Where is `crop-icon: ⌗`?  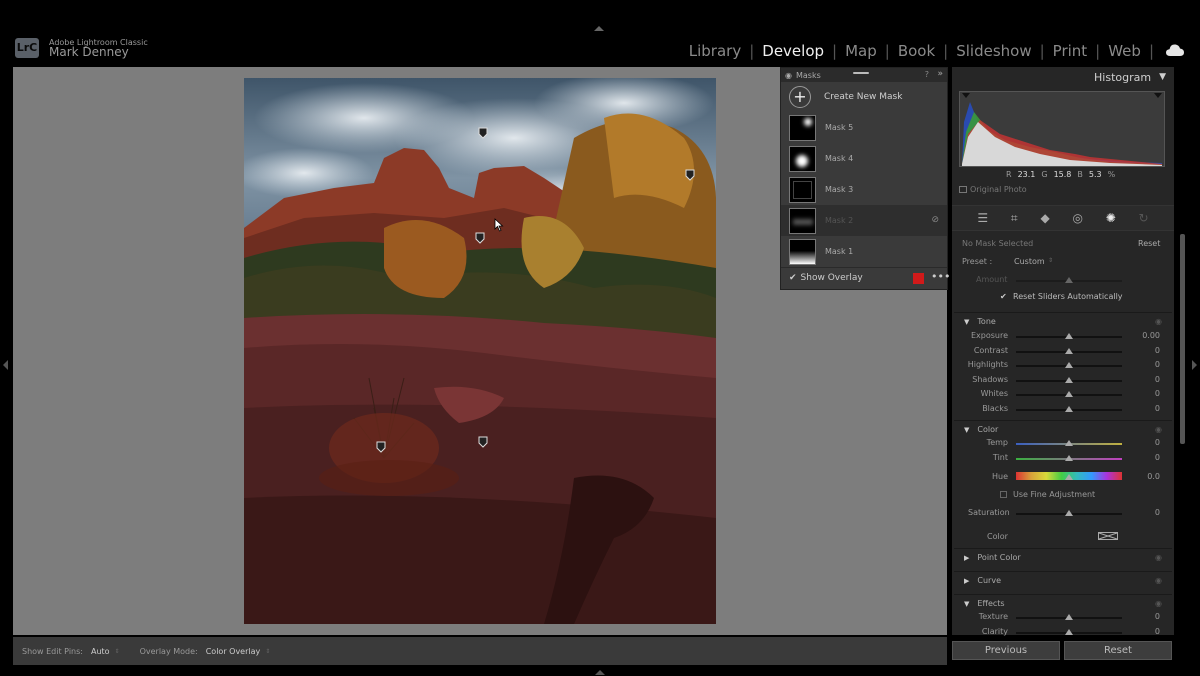 crop-icon: ⌗ is located at coordinates (1014, 218).